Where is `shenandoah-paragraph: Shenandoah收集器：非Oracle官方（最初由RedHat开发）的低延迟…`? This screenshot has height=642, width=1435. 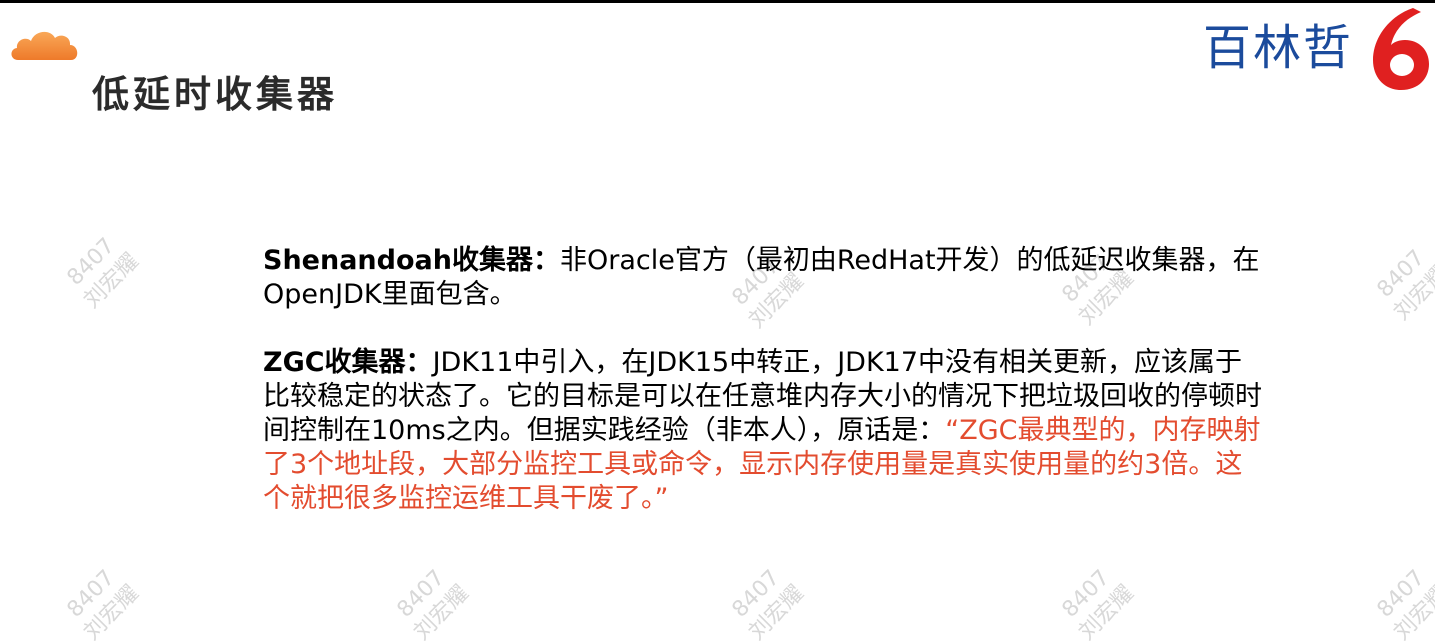
shenandoah-paragraph: Shenandoah收集器：非Oracle官方（最初由RedHat开发）的低延迟… is located at coordinates (763, 278).